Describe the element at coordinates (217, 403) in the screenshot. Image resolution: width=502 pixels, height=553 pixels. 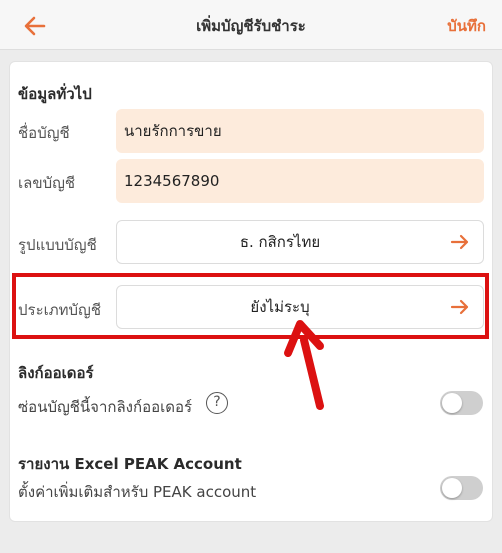
I see `help-icon: ?` at that location.